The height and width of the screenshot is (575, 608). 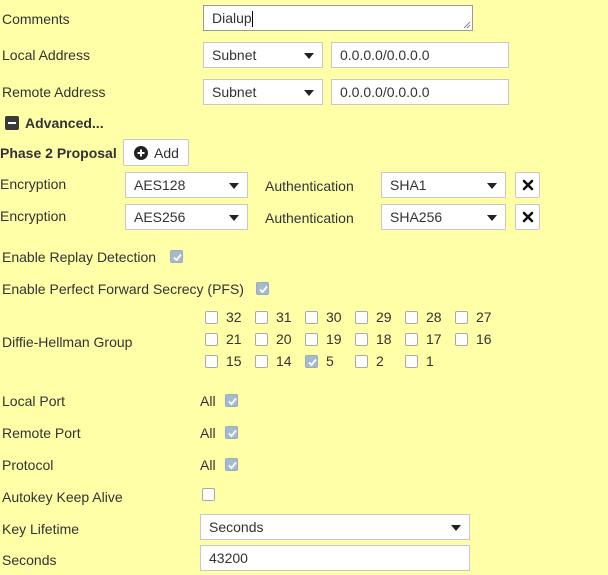 What do you see at coordinates (284, 339) in the screenshot?
I see `dh-group-value: 20` at bounding box center [284, 339].